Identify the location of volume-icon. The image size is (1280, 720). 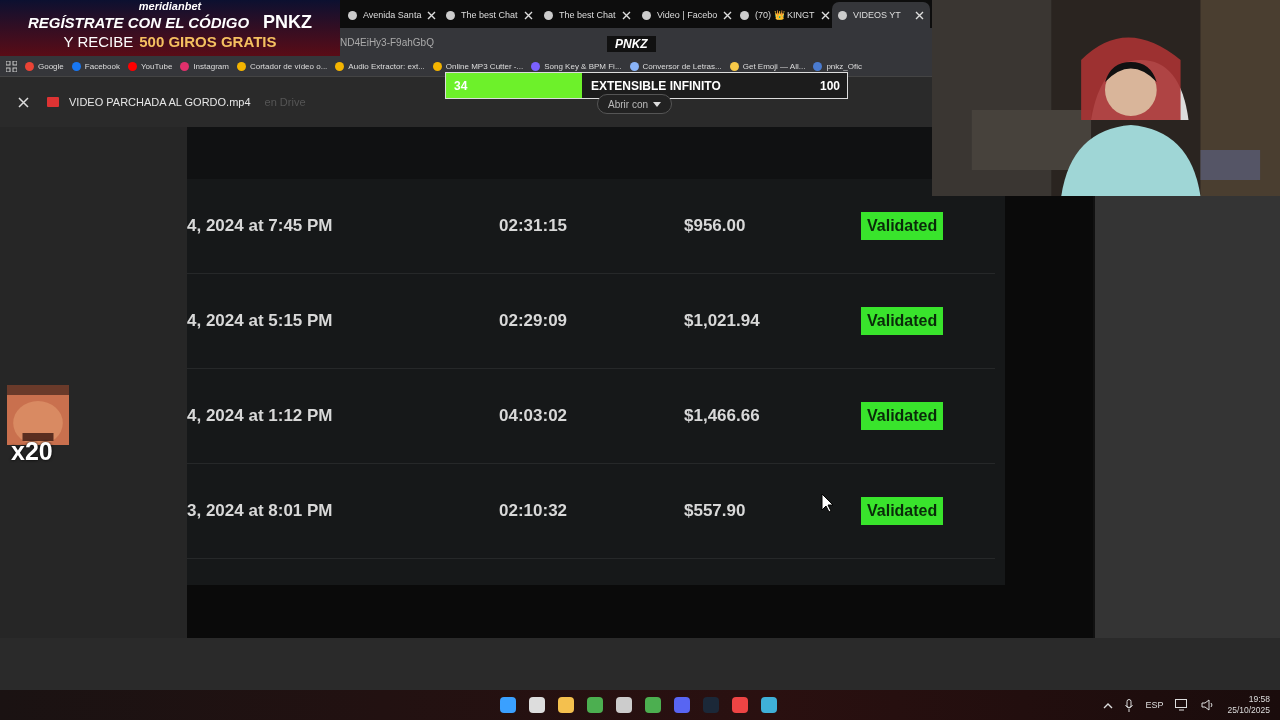
(1208, 705).